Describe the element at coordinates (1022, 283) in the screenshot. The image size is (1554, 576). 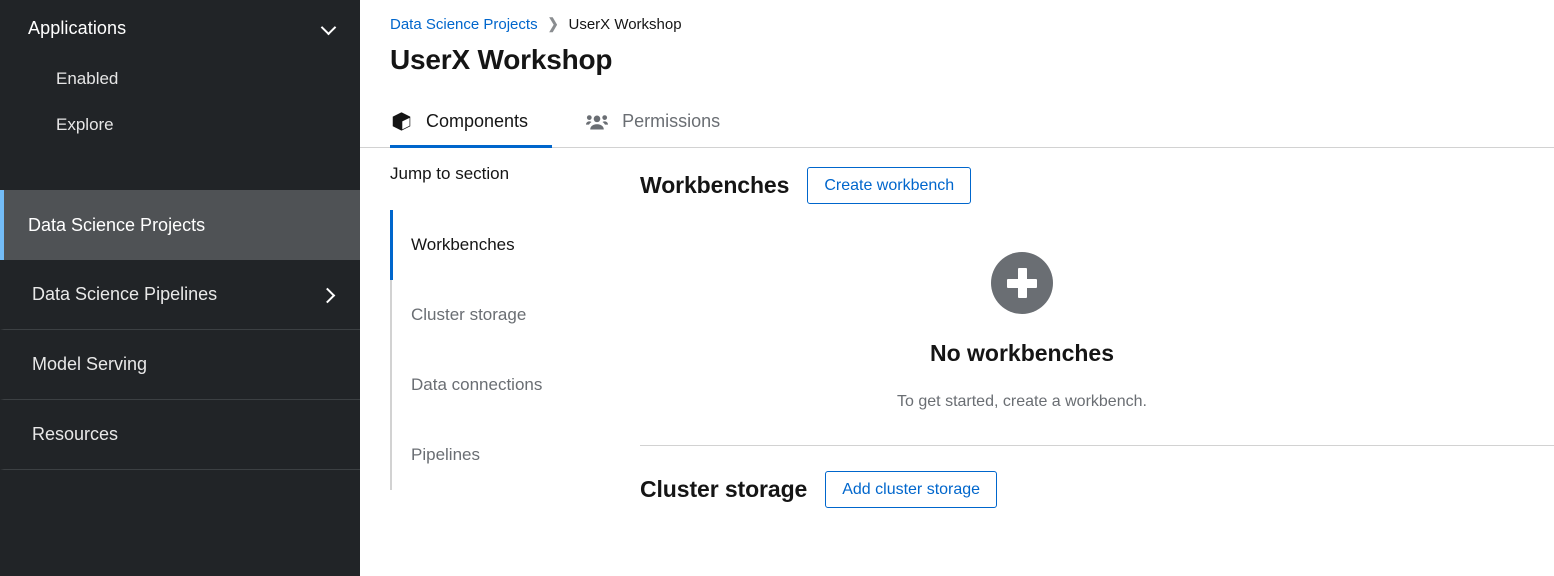
I see `plus-circle-icon` at that location.